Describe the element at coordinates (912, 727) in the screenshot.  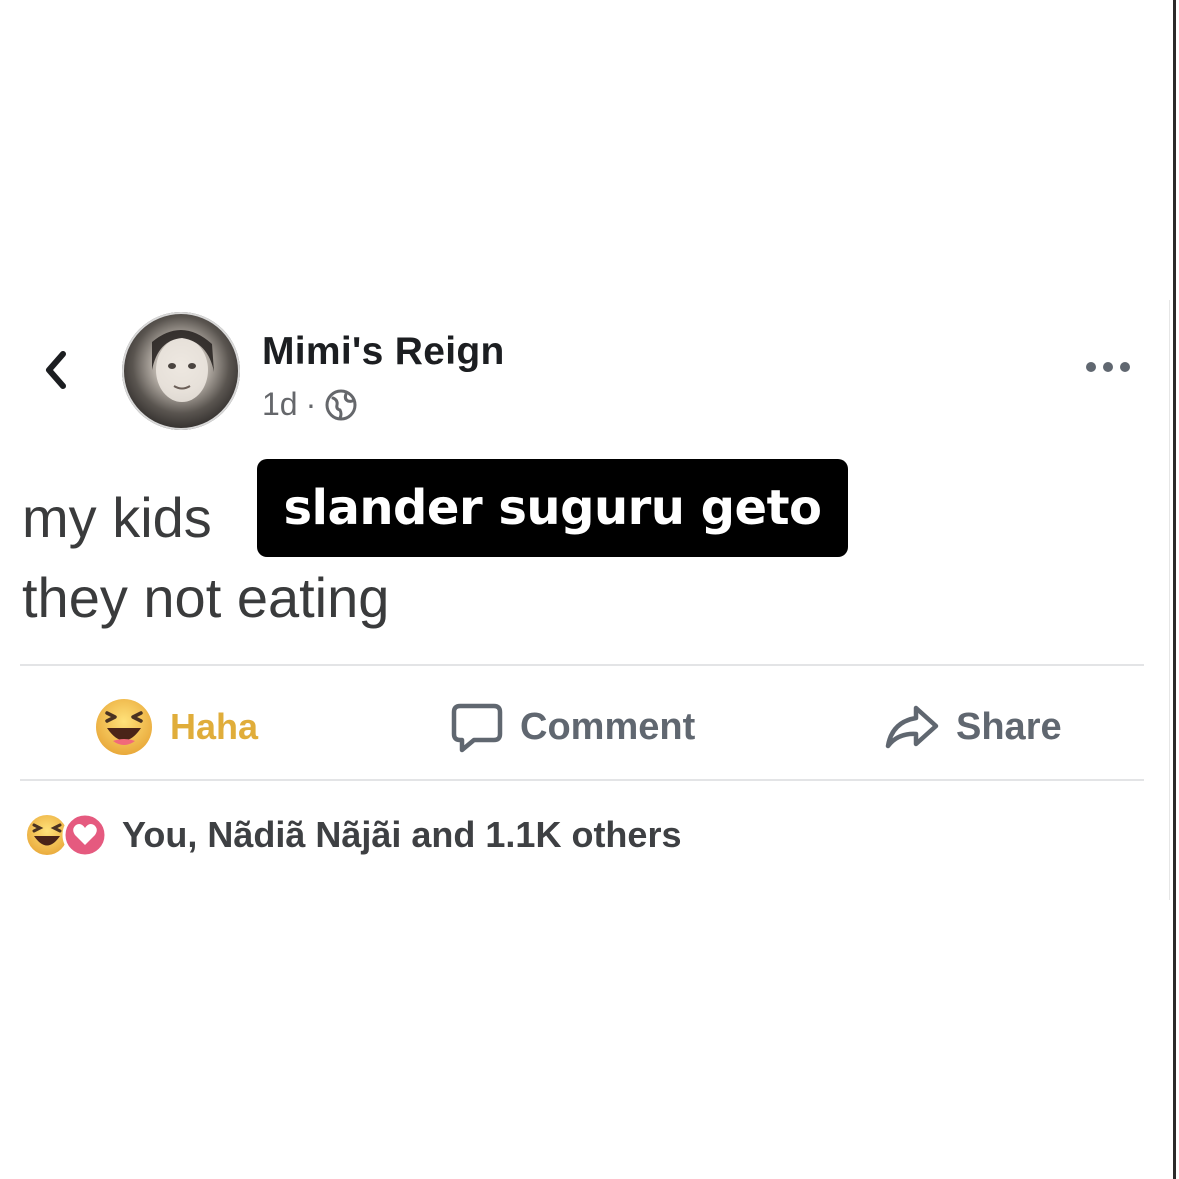
I see `share-arrow-icon` at that location.